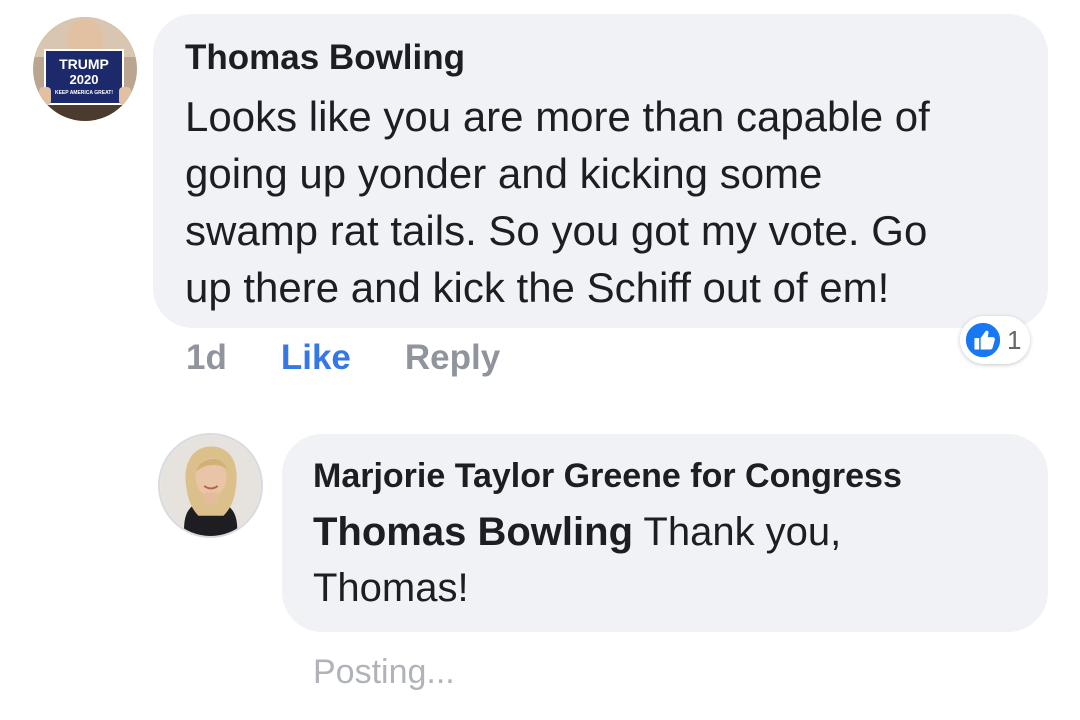 This screenshot has width=1080, height=720. What do you see at coordinates (84, 79) in the screenshot?
I see `avatar-sign-line2: 2020` at bounding box center [84, 79].